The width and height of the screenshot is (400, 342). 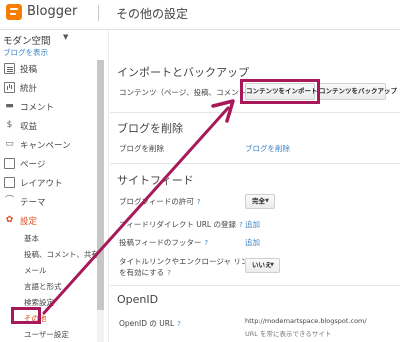 What do you see at coordinates (223, 111) in the screenshot?
I see `arrow-head` at bounding box center [223, 111].